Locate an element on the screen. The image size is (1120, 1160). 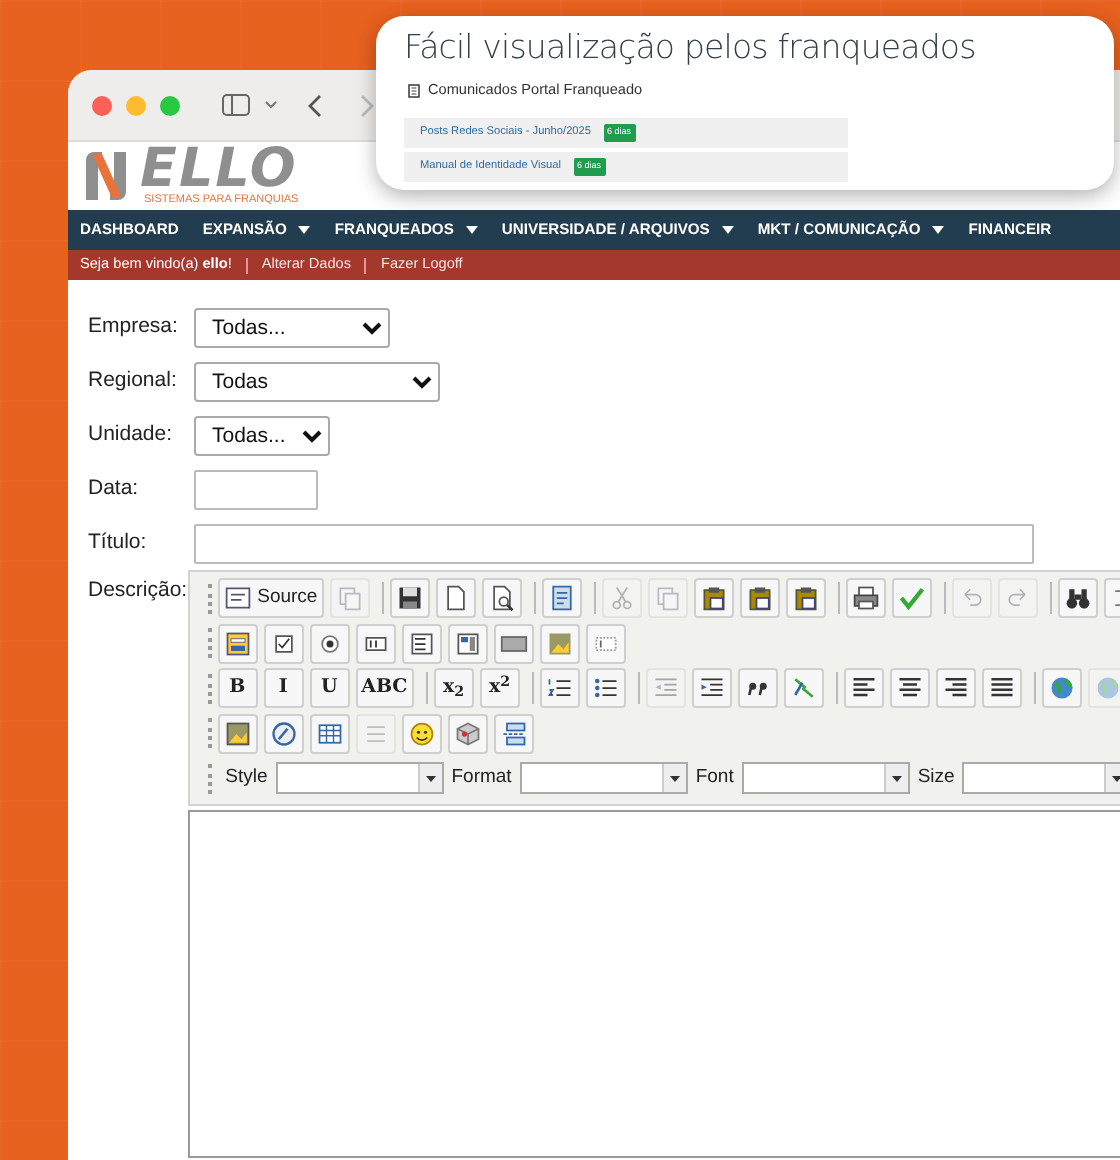
preview-icon is located at coordinates (501, 598).